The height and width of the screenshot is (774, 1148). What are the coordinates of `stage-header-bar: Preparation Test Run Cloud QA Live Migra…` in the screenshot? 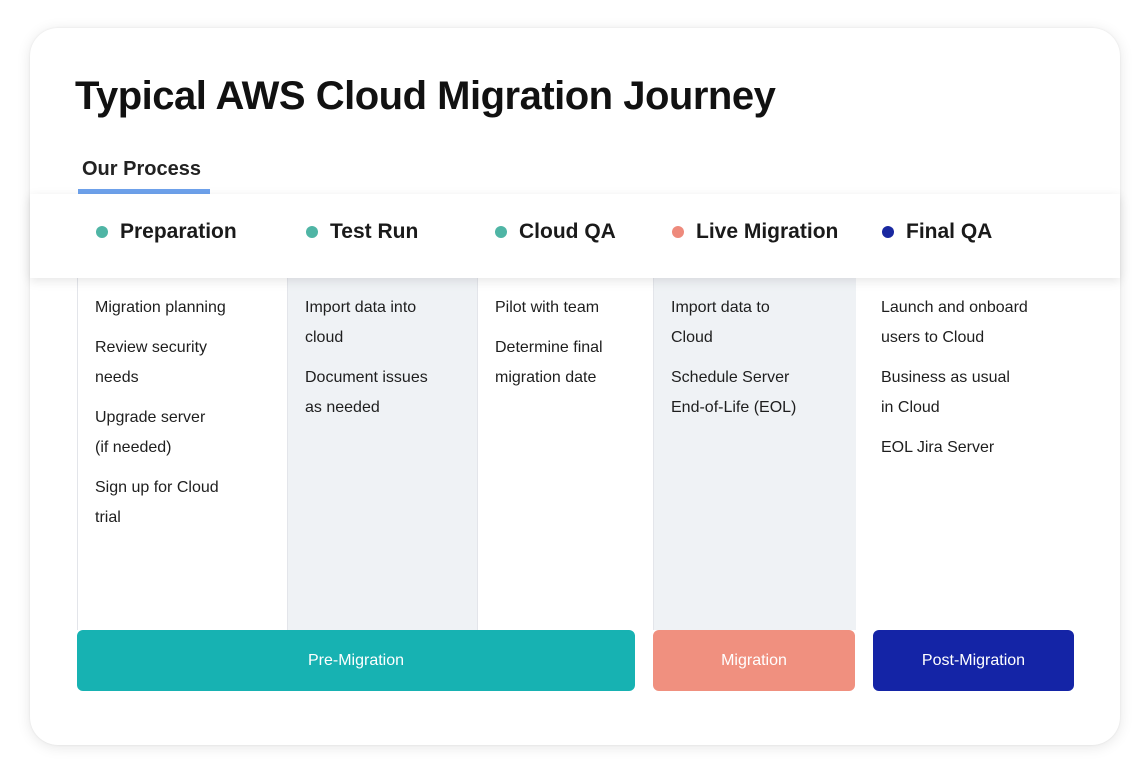 It's located at (575, 236).